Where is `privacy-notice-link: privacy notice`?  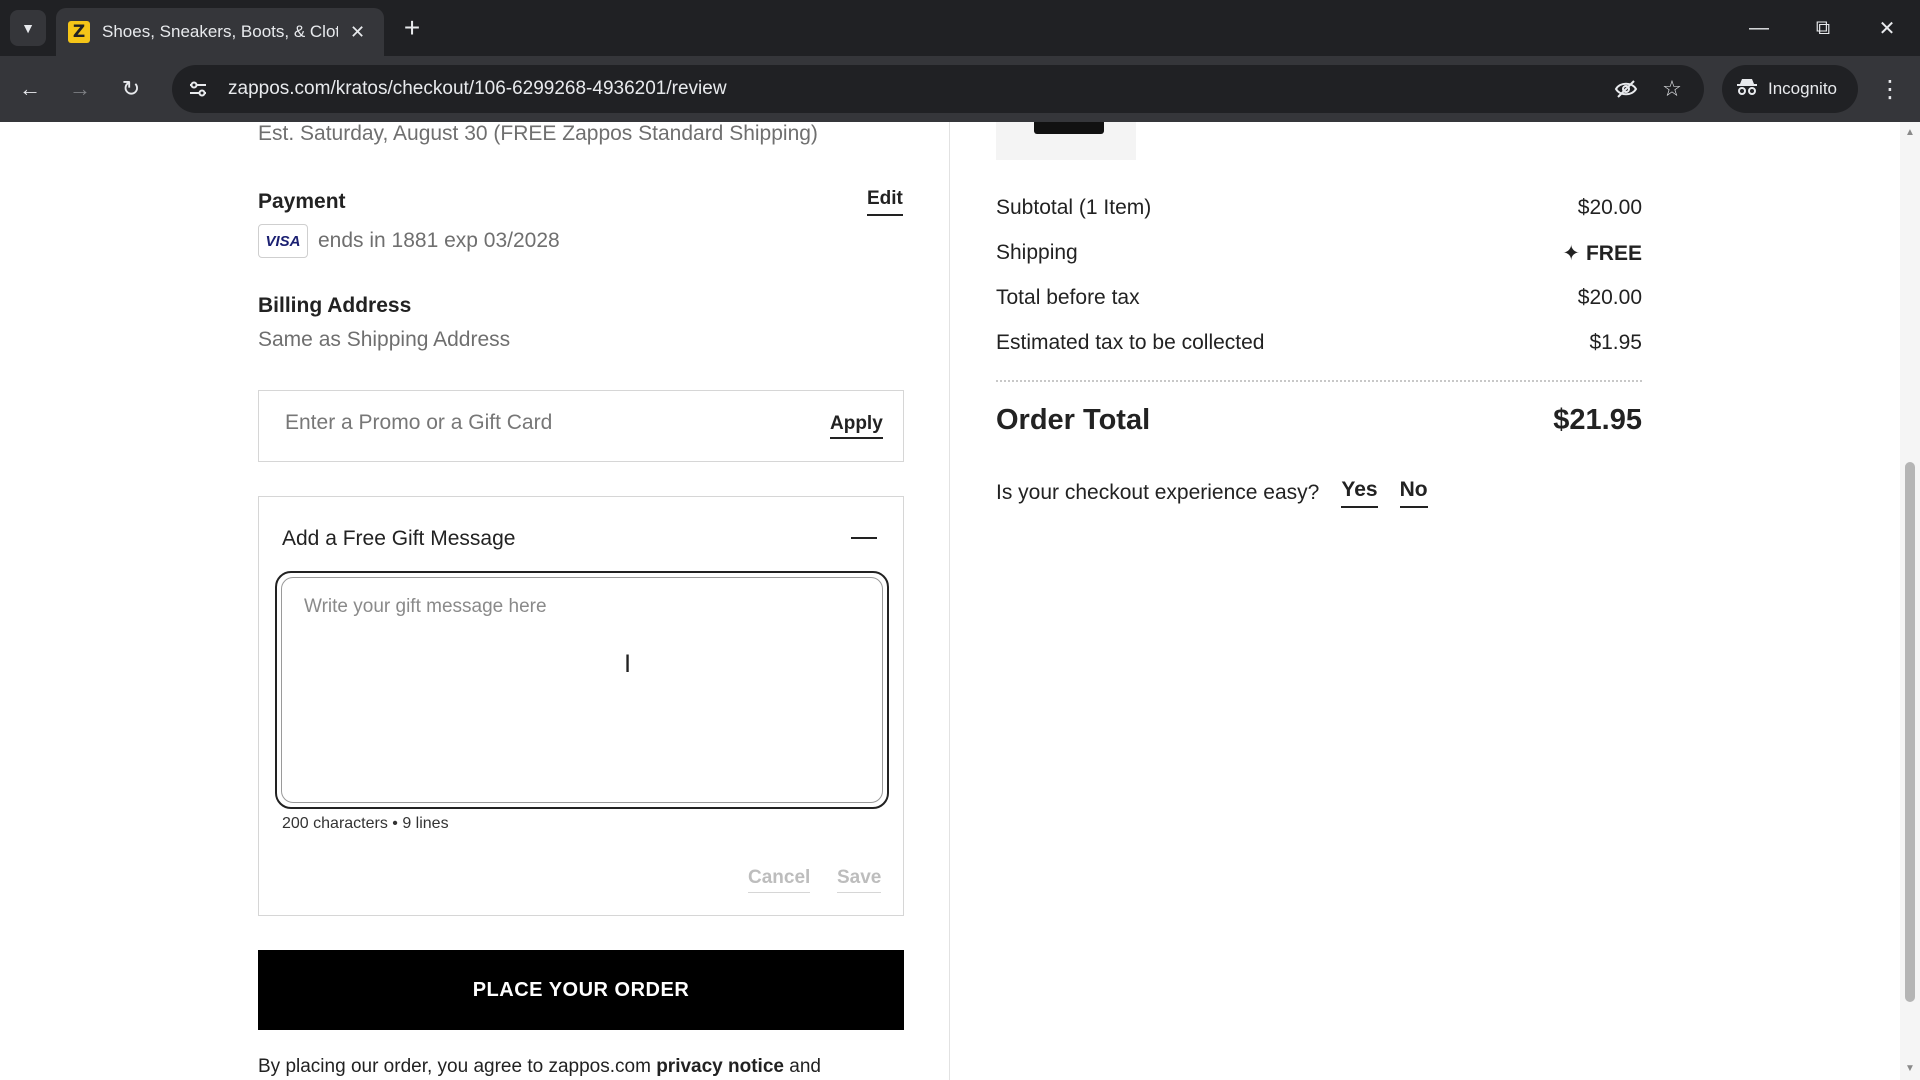 privacy-notice-link: privacy notice is located at coordinates (720, 1066).